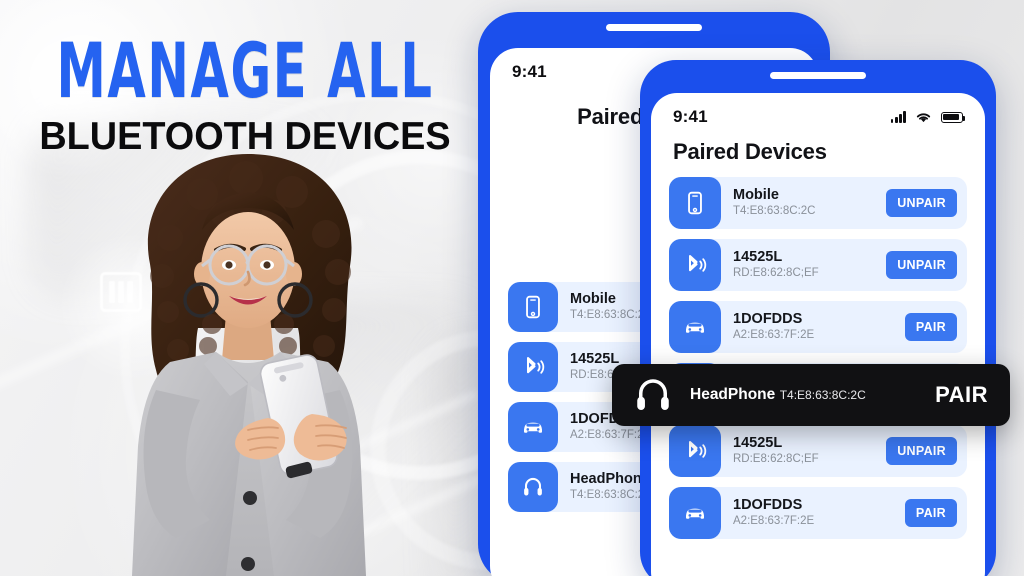  I want to click on device-mac-address: T4:E8:63:8C:2C, so click(774, 211).